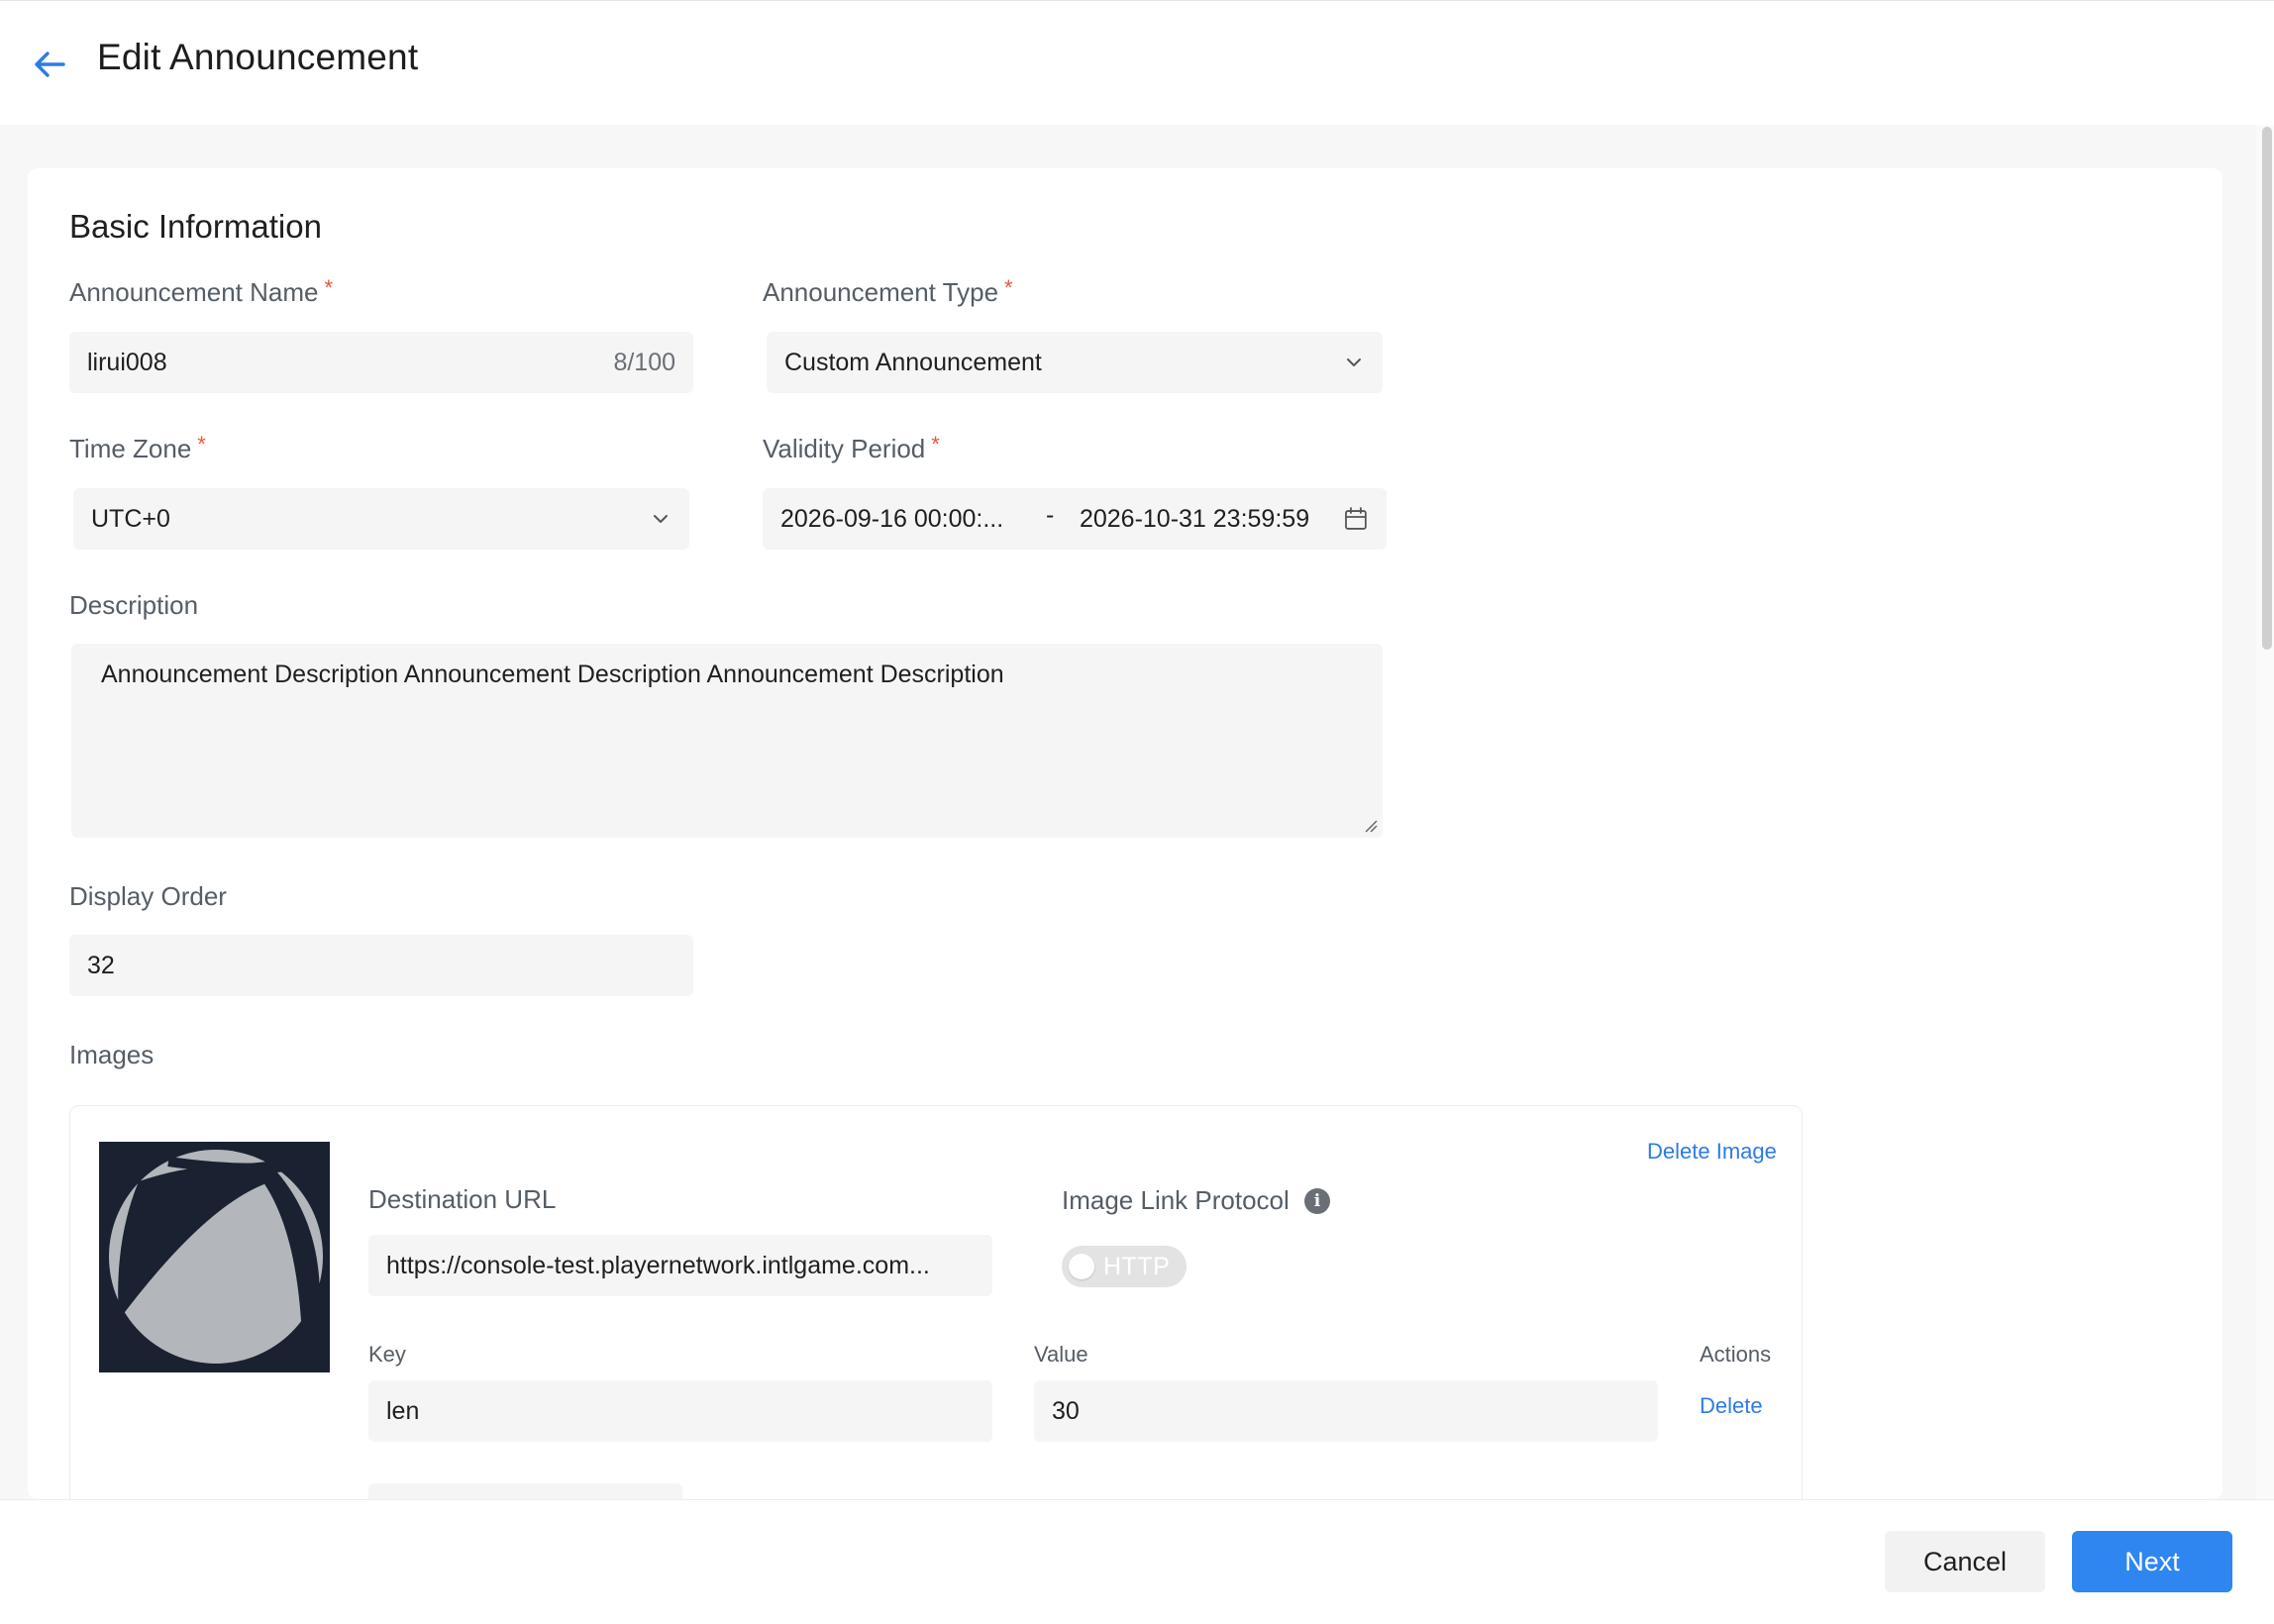 This screenshot has height=1624, width=2274. Describe the element at coordinates (381, 362) in the screenshot. I see `announcement-name-input: lirui008 8/100` at that location.